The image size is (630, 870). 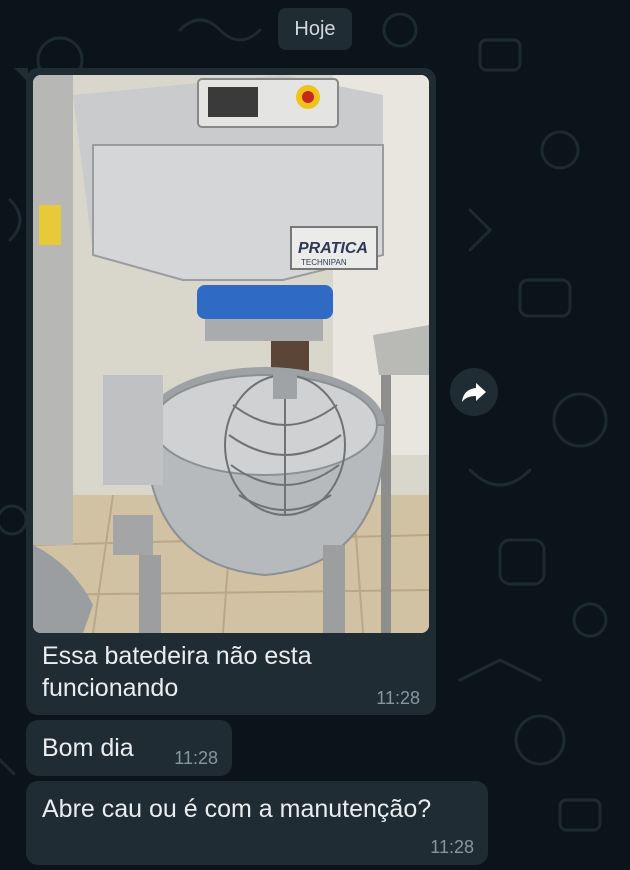 I want to click on brand-text: PRATICA, so click(x=333, y=248).